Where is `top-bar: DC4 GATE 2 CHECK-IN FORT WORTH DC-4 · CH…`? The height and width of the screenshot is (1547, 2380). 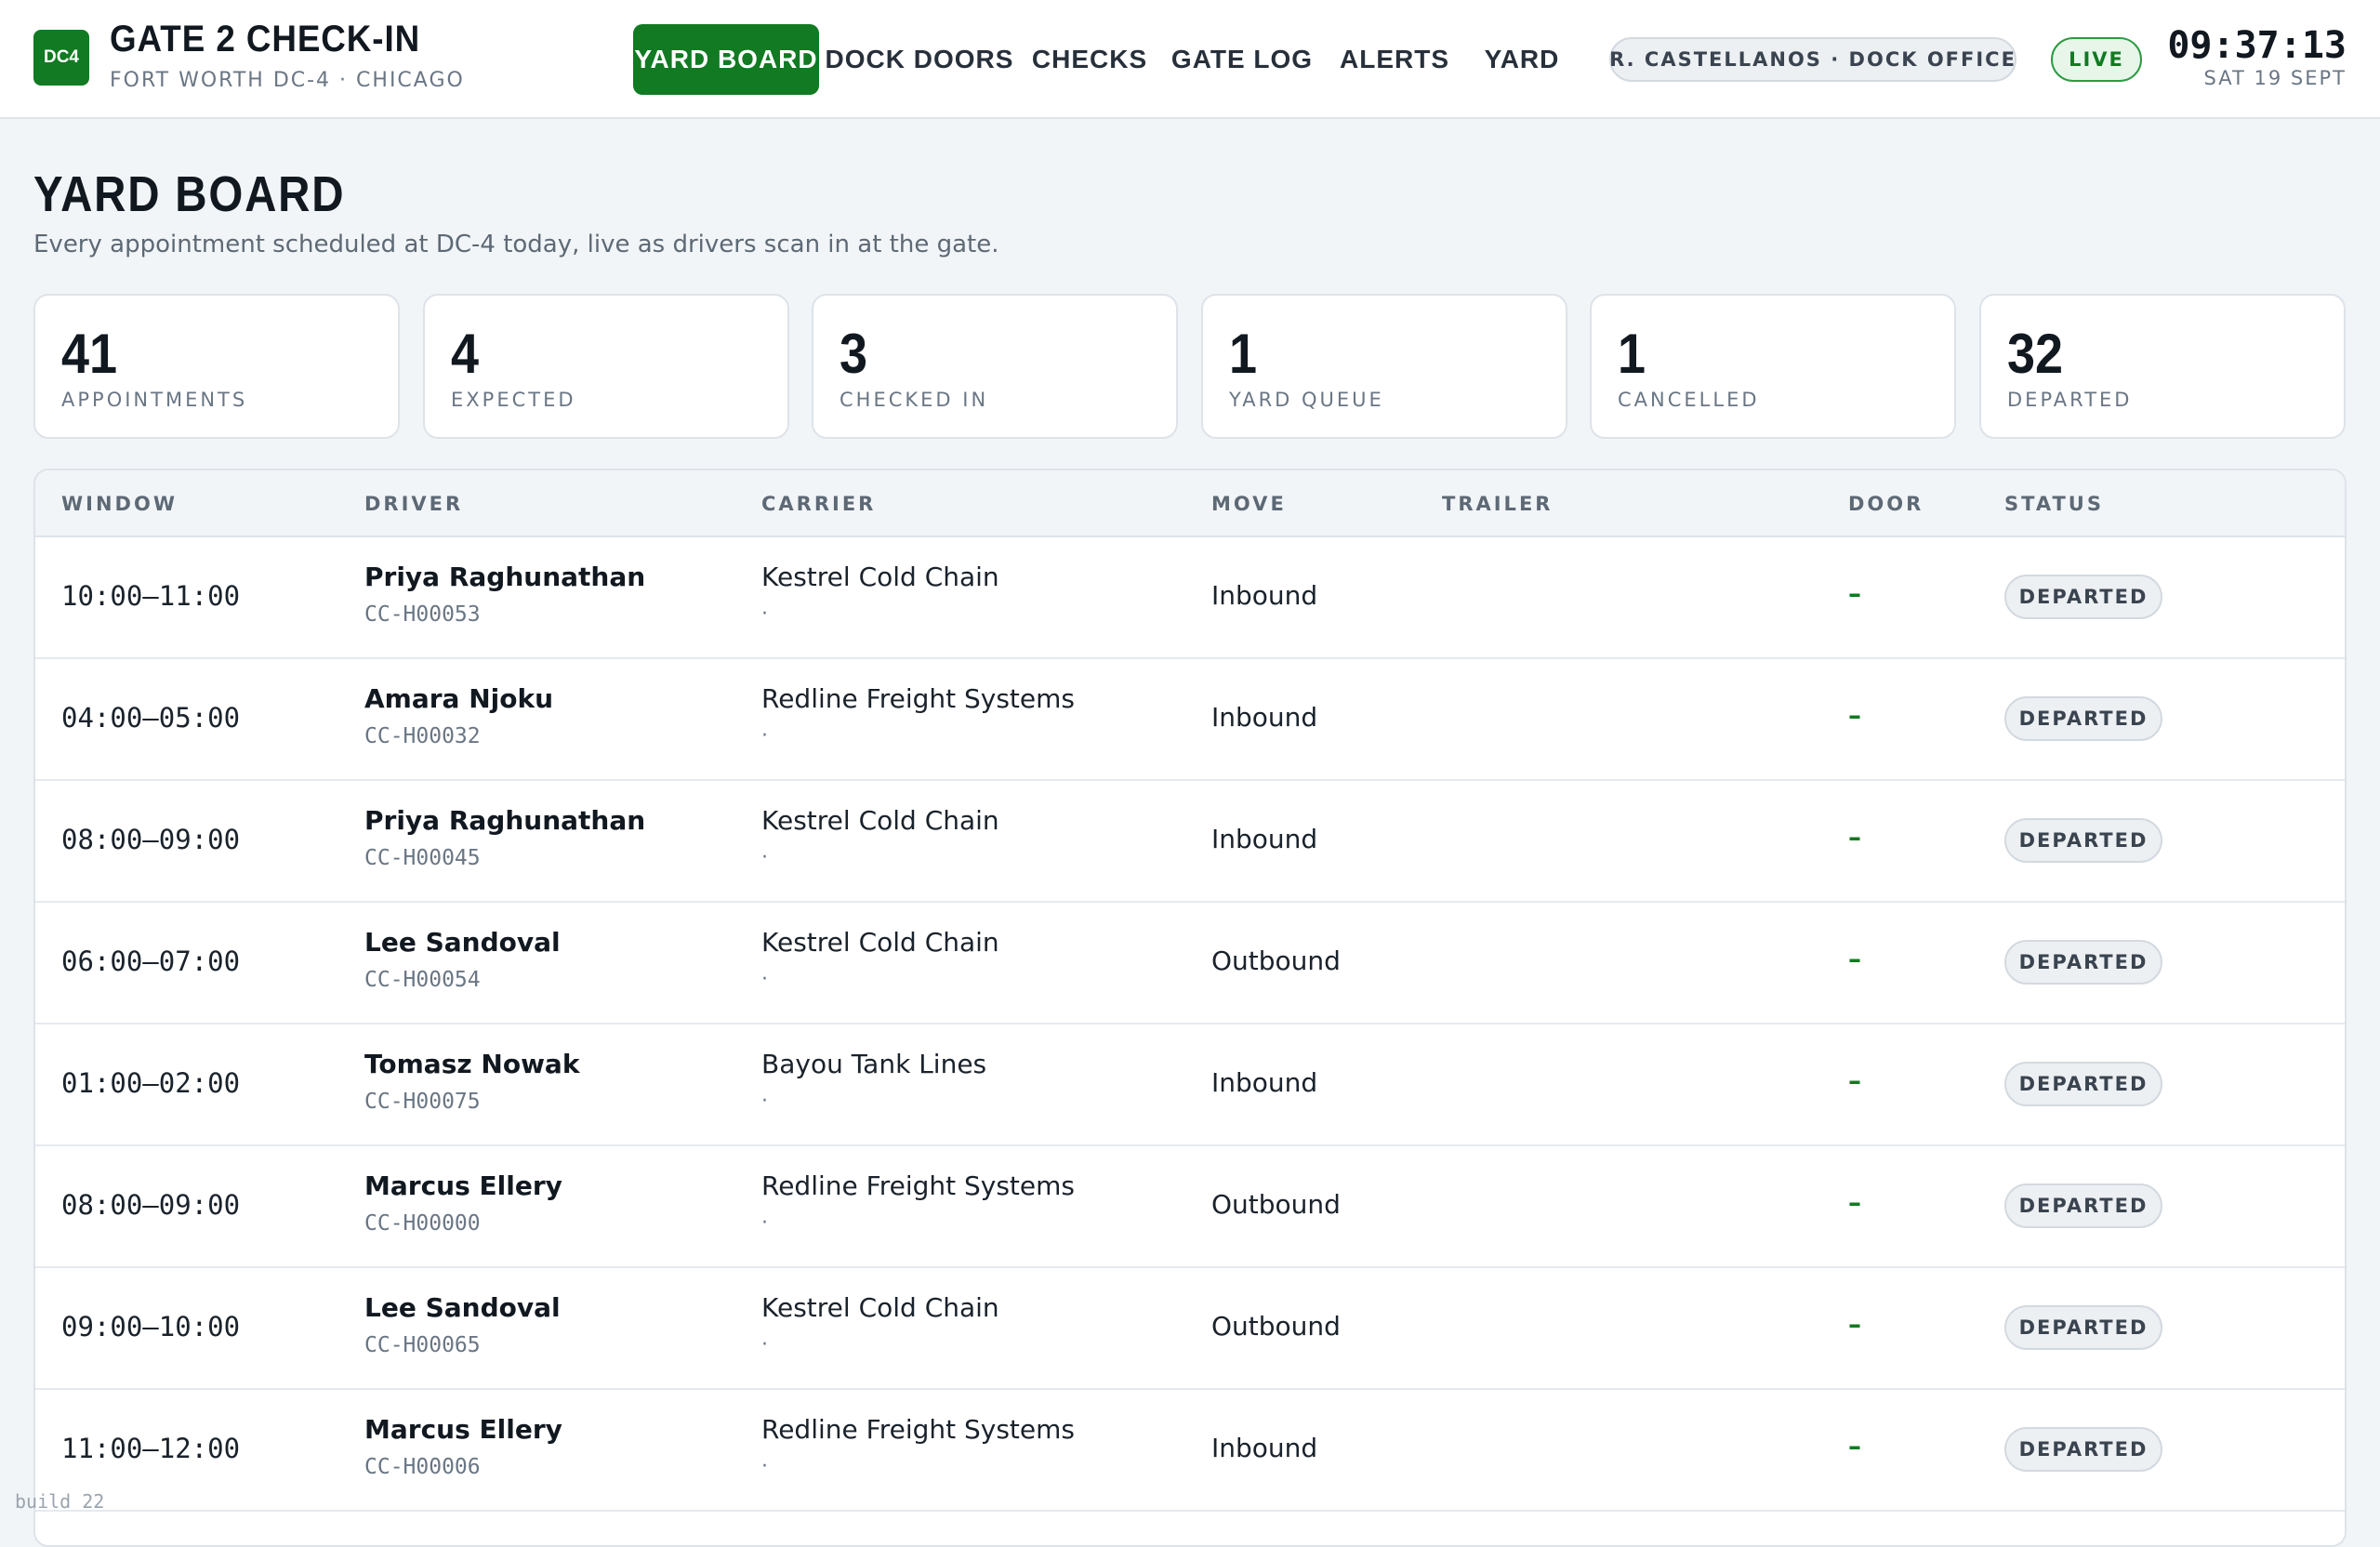 top-bar: DC4 GATE 2 CHECK-IN FORT WORTH DC-4 · CH… is located at coordinates (1190, 59).